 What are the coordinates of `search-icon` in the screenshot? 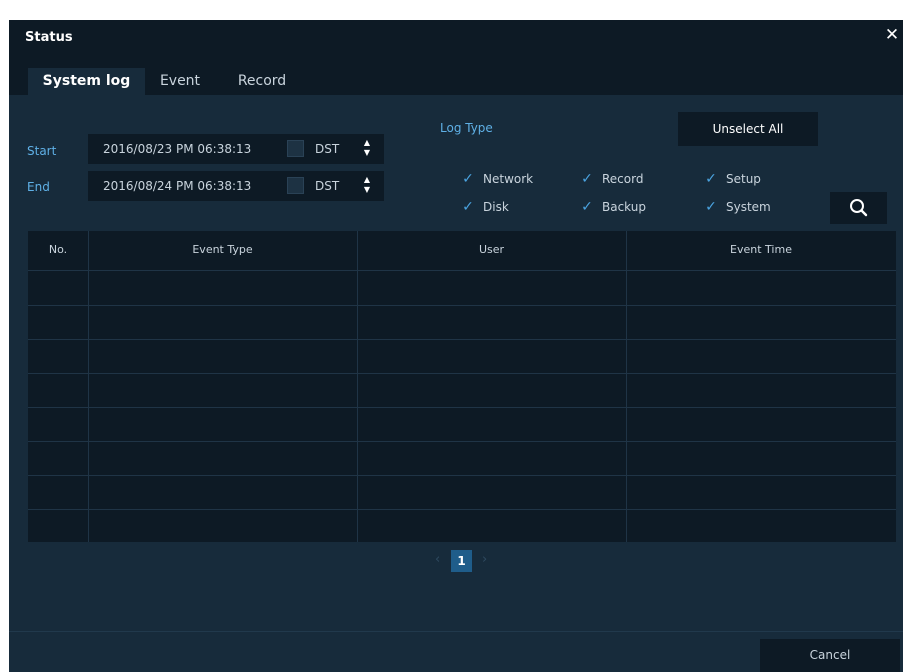 It's located at (859, 208).